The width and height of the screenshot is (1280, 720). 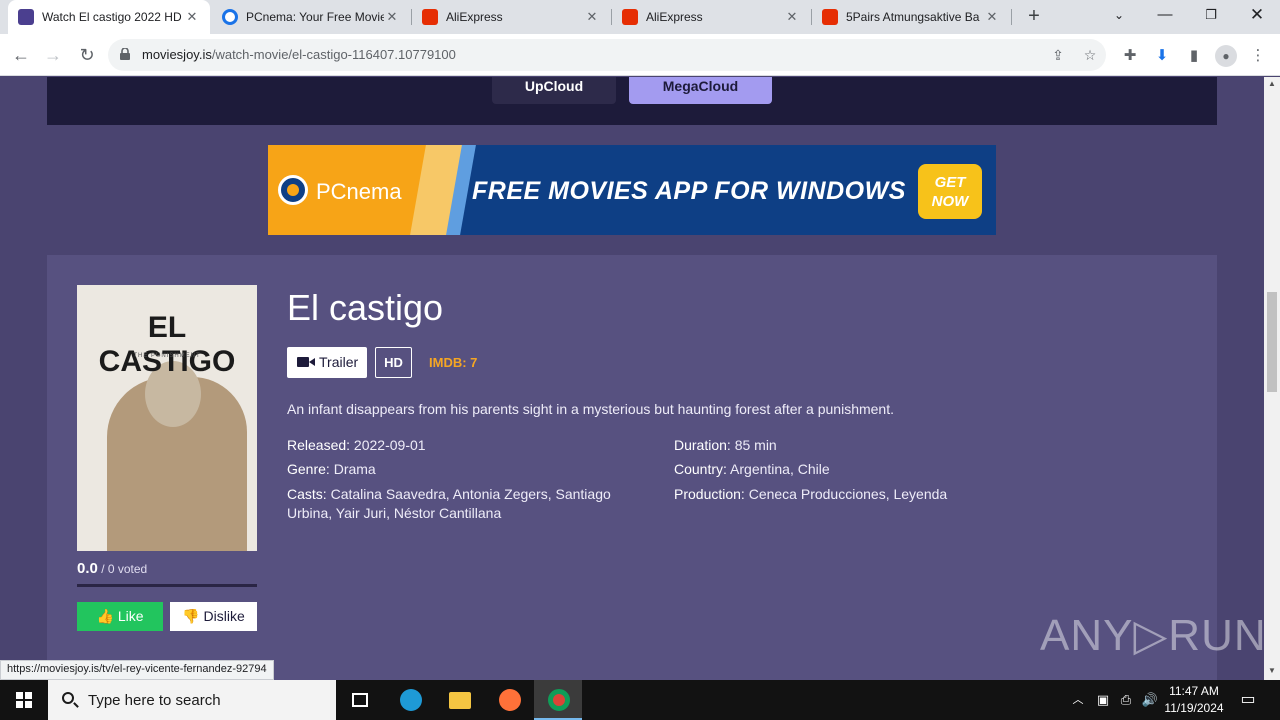 What do you see at coordinates (846, 494) in the screenshot?
I see `production-value: Ceneca Producciones, Leyenda` at bounding box center [846, 494].